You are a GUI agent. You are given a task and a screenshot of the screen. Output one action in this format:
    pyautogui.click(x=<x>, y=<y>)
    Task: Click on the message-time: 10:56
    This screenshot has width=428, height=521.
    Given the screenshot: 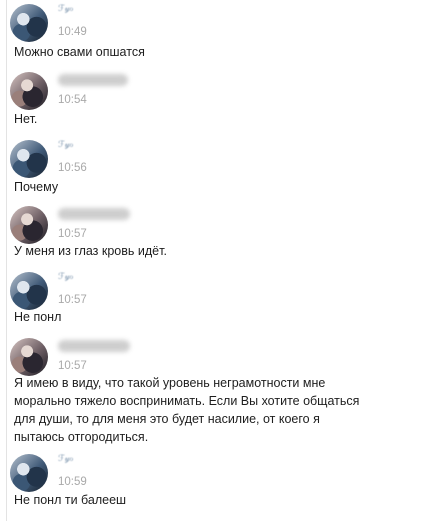 What is the action you would take?
    pyautogui.click(x=72, y=168)
    